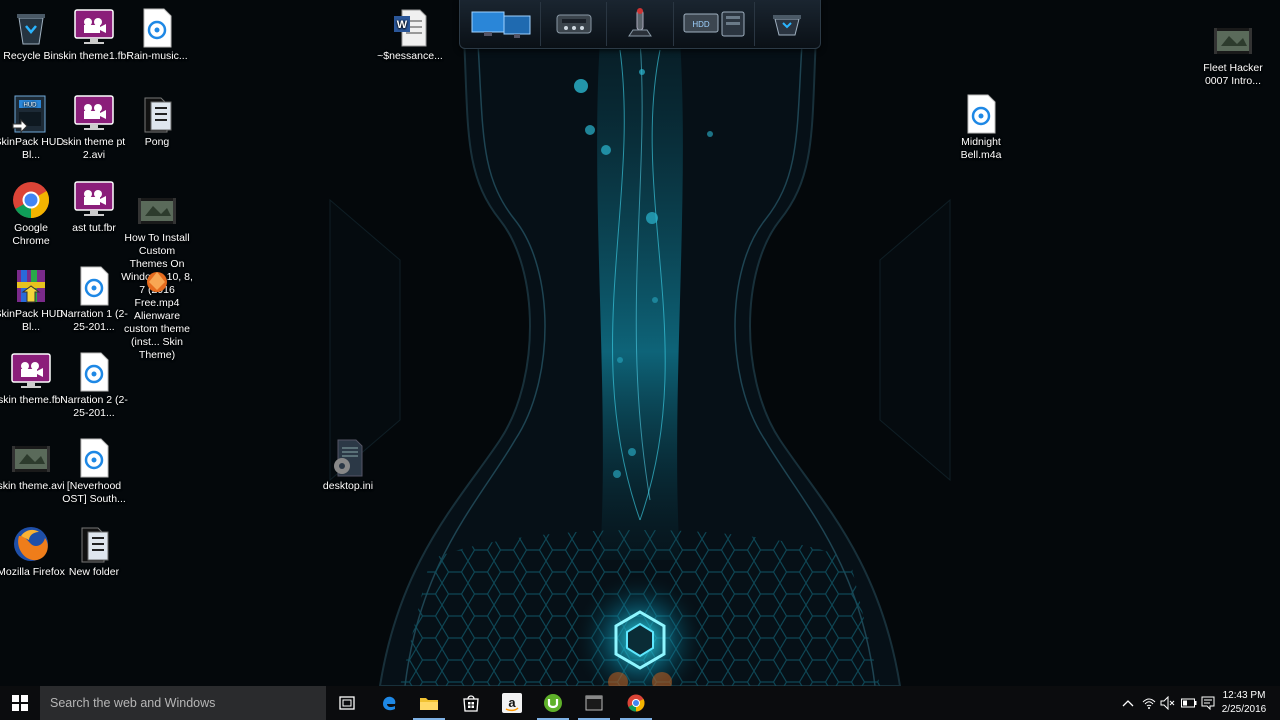 Image resolution: width=1280 pixels, height=720 pixels. Describe the element at coordinates (1149, 703) in the screenshot. I see `network-icon` at that location.